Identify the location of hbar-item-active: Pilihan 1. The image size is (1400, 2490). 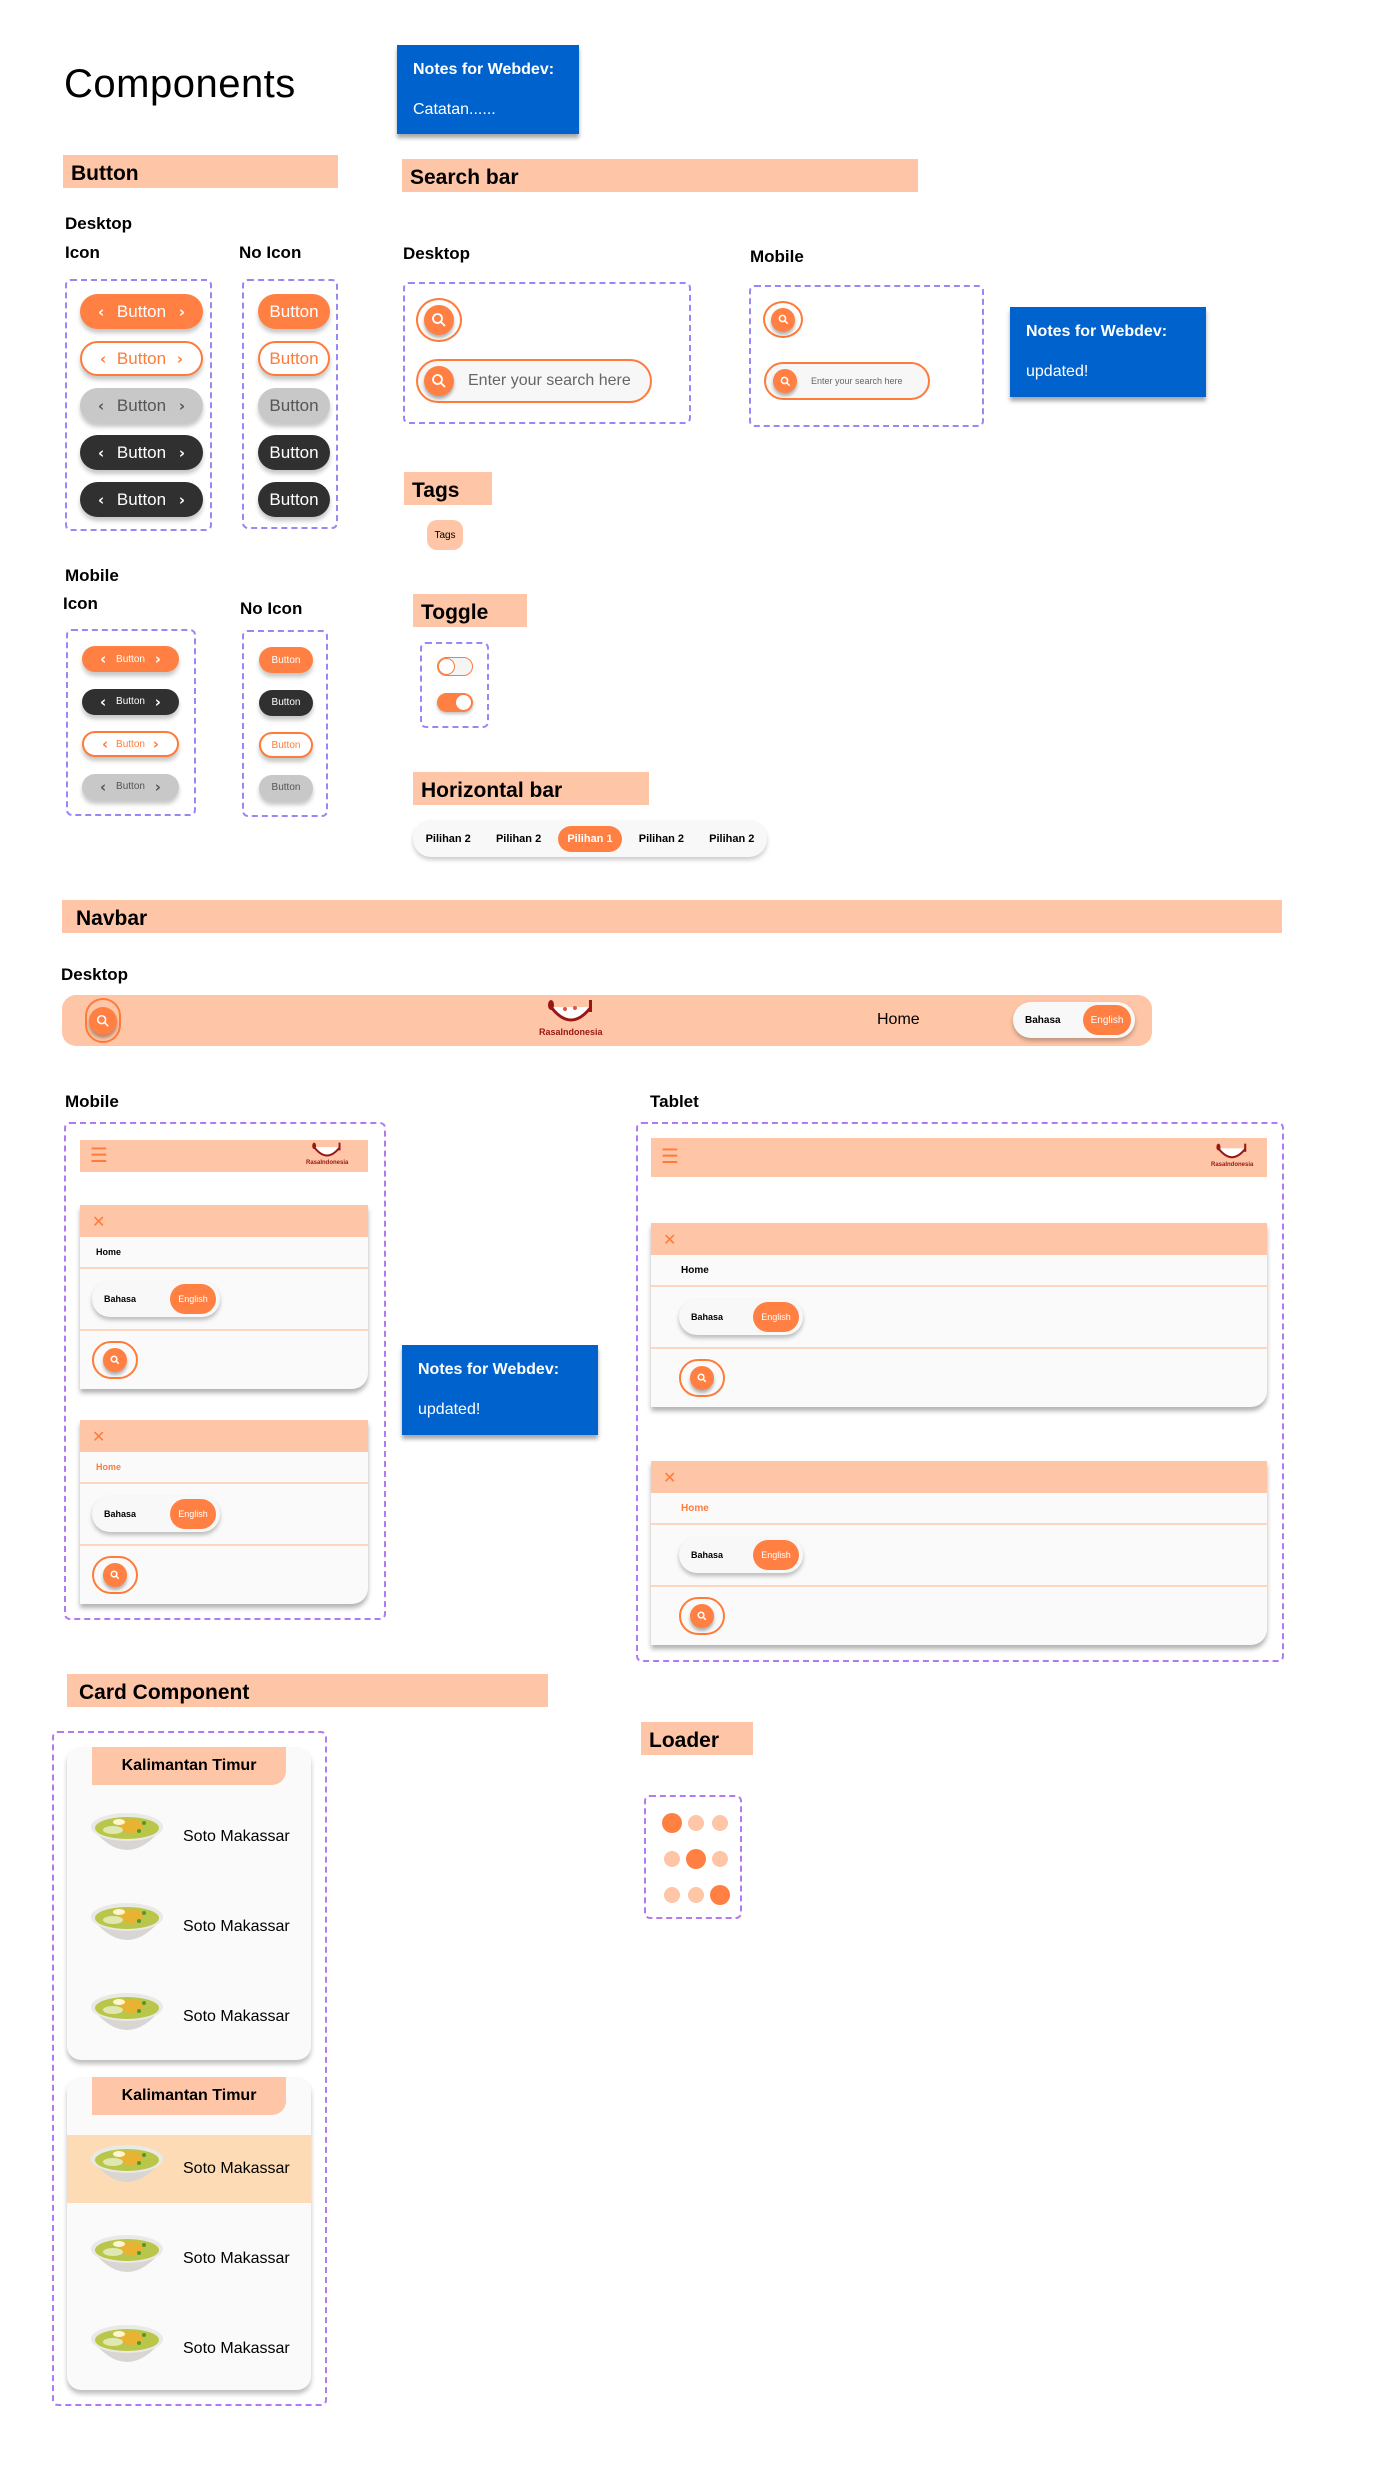
(590, 838).